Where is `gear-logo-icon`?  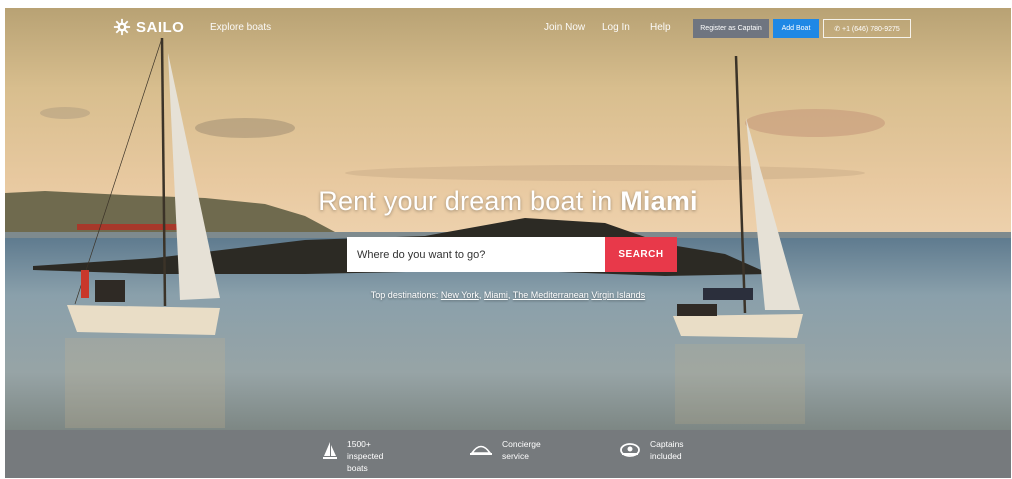
gear-logo-icon is located at coordinates (122, 27).